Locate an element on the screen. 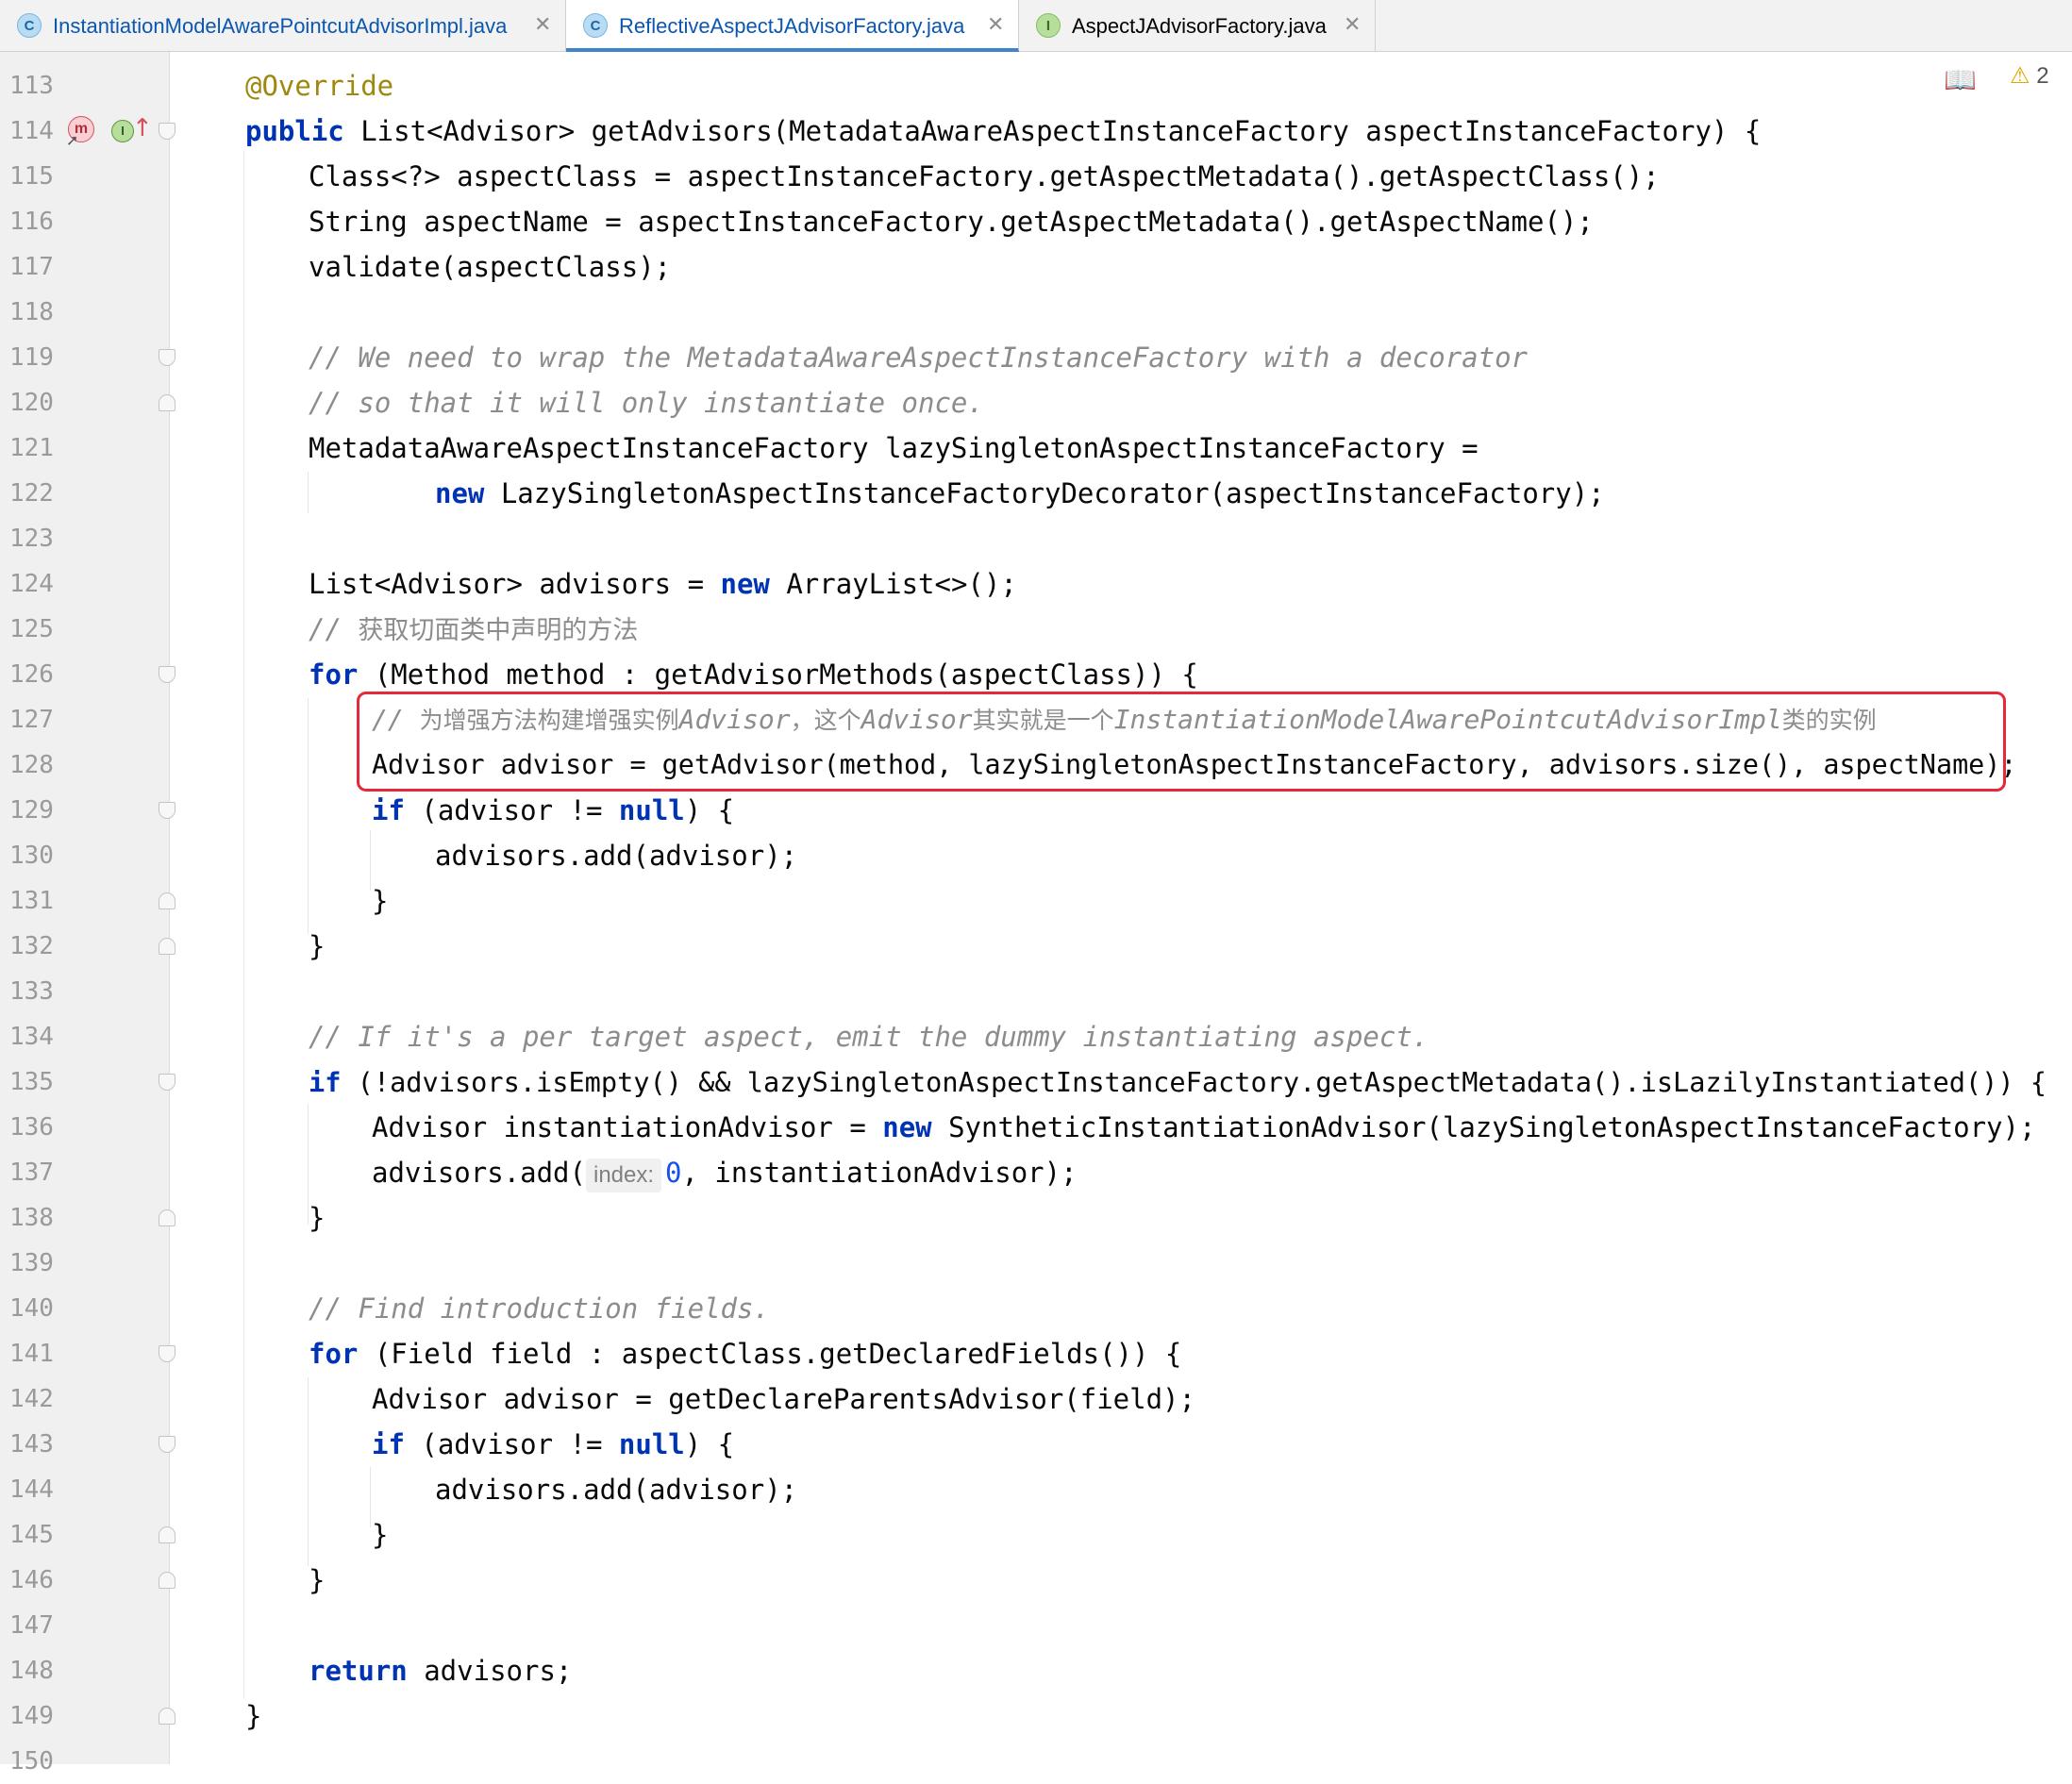 The image size is (2072, 1784). code-text: return advisors; is located at coordinates (440, 1670).